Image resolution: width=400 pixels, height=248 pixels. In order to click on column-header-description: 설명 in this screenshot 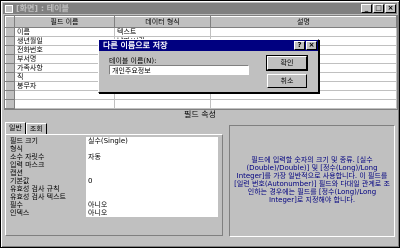, I will do `click(303, 22)`.